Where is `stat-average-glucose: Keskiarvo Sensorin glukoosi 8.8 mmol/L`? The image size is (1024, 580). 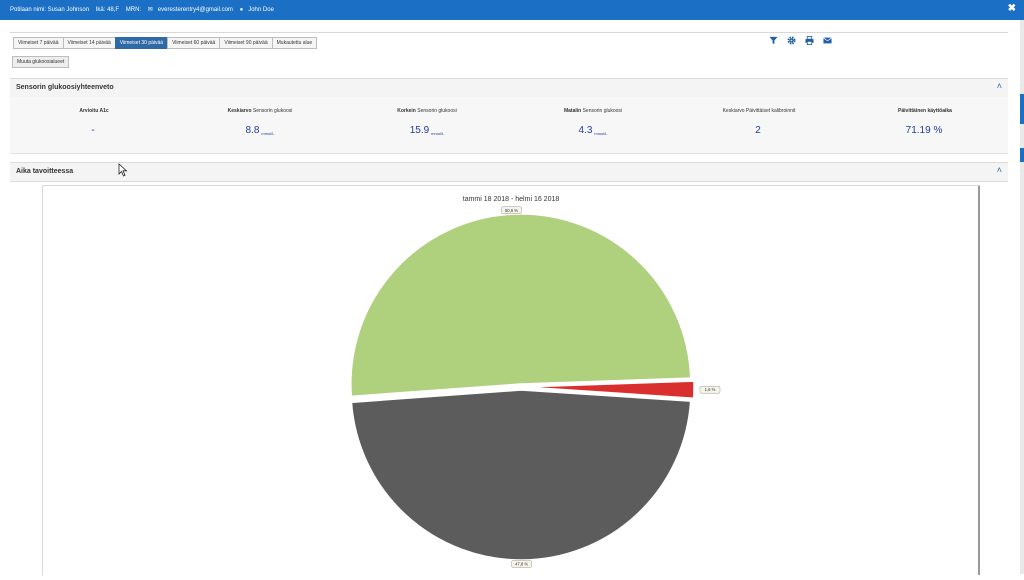 stat-average-glucose: Keskiarvo Sensorin glukoosi 8.8 mmol/L is located at coordinates (260, 122).